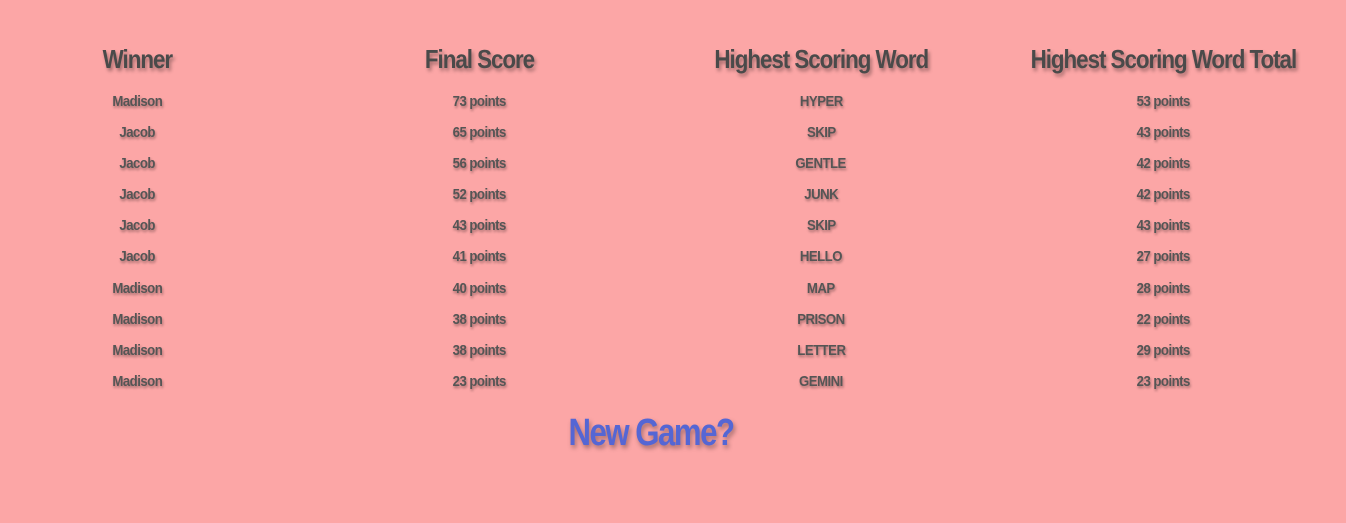  What do you see at coordinates (821, 101) in the screenshot?
I see `highest-word-cell: HYPER` at bounding box center [821, 101].